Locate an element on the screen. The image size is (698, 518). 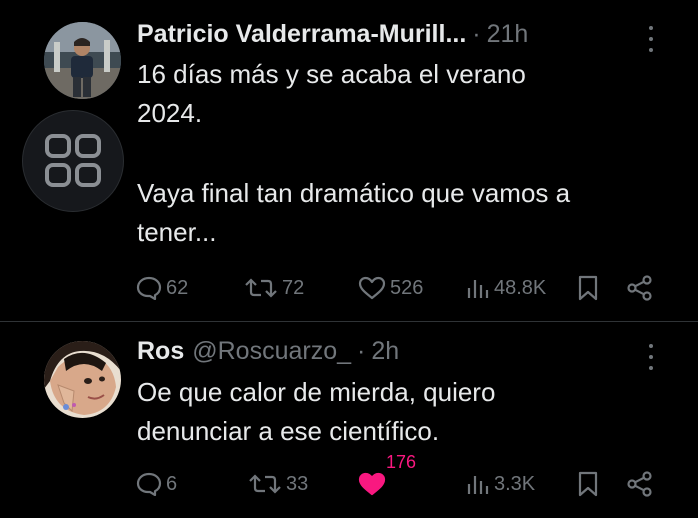
tweet-divider is located at coordinates (349, 321).